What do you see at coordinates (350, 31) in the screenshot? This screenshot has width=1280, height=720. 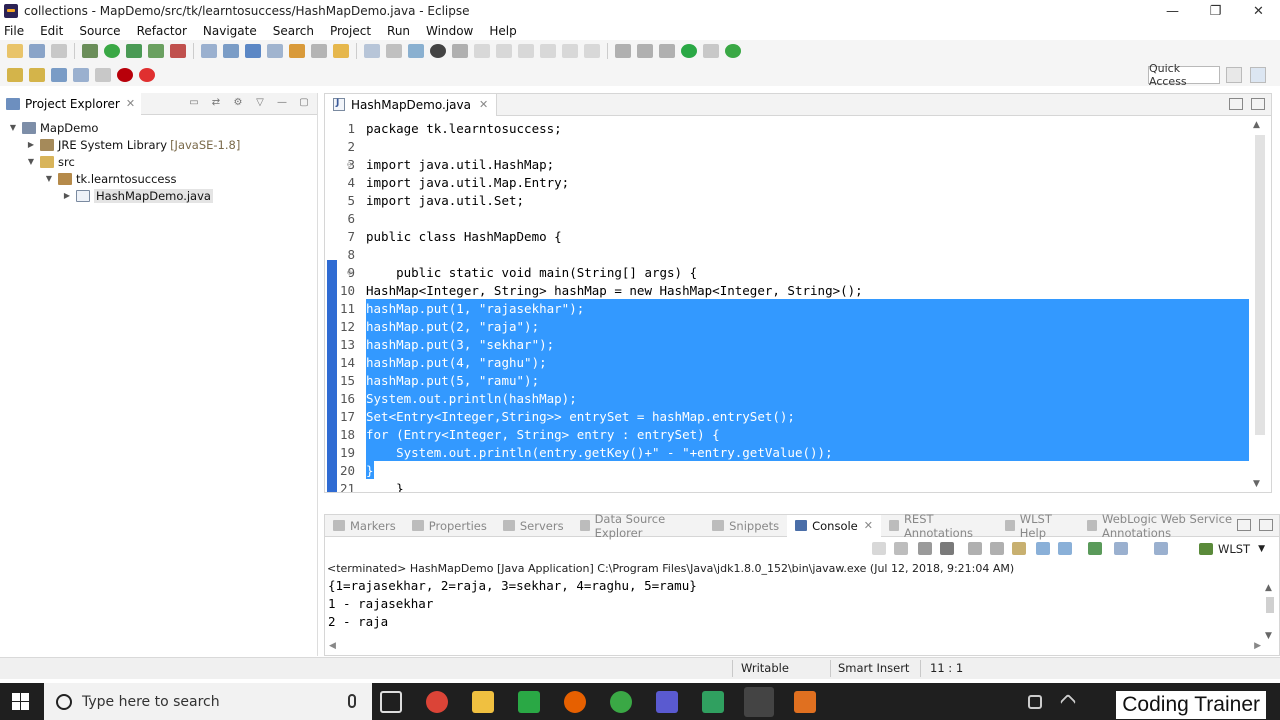 I see `menu-project: Project` at bounding box center [350, 31].